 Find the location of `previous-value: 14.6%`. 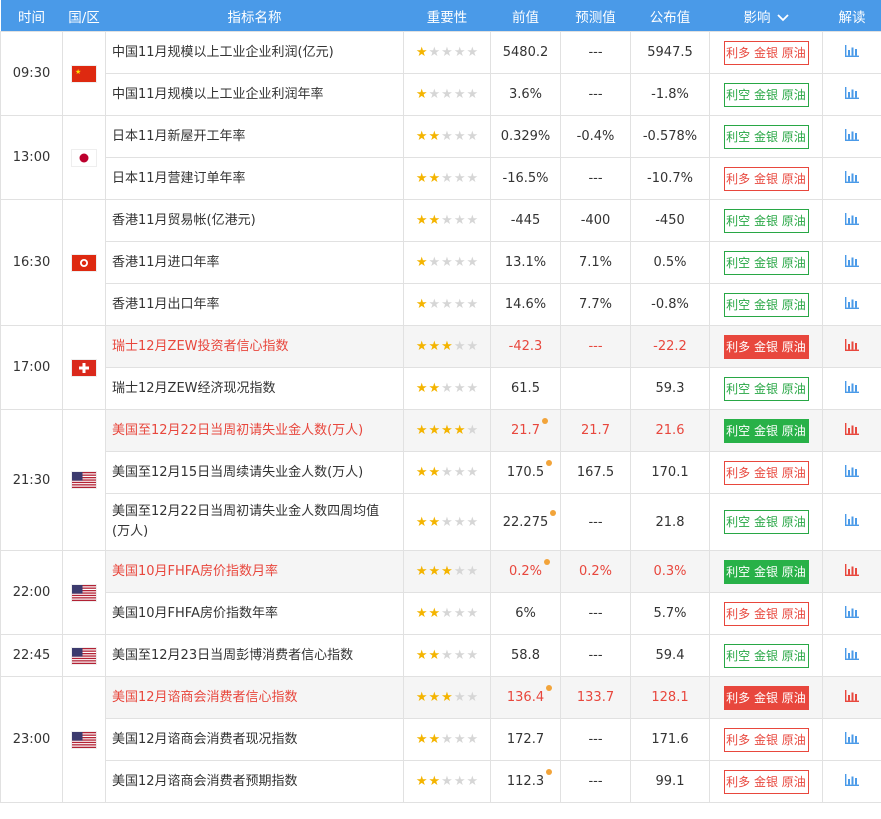

previous-value: 14.6% is located at coordinates (525, 304).